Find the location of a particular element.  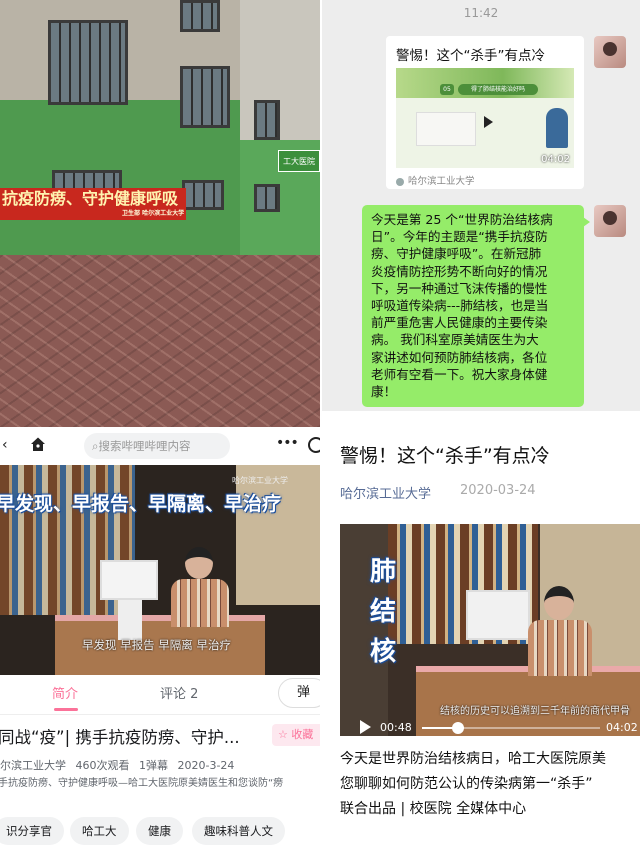

video-vertical-title: 肺 结 核 is located at coordinates (390, 612).